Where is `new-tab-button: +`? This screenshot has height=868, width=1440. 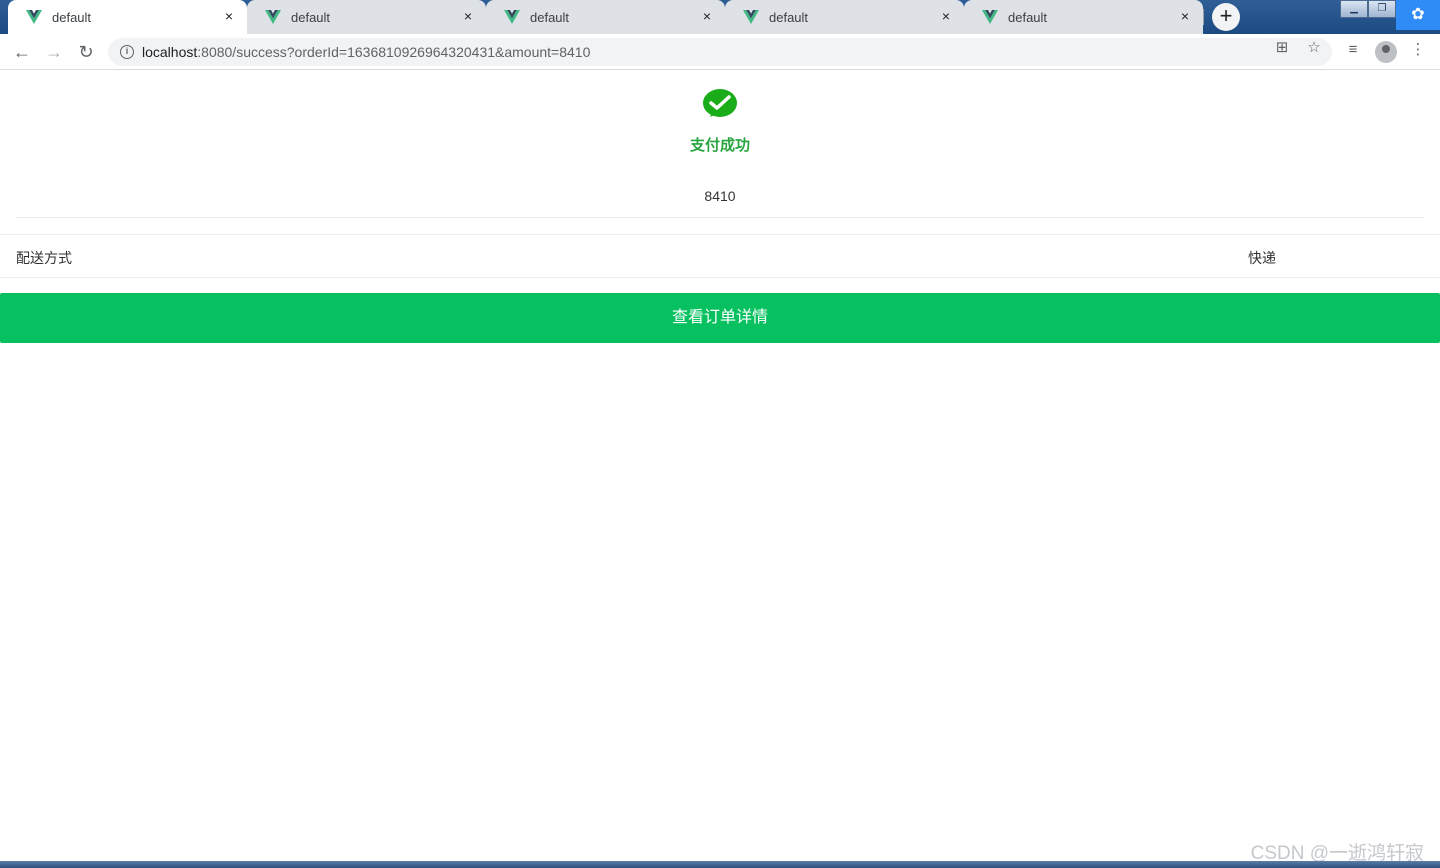 new-tab-button: + is located at coordinates (1226, 17).